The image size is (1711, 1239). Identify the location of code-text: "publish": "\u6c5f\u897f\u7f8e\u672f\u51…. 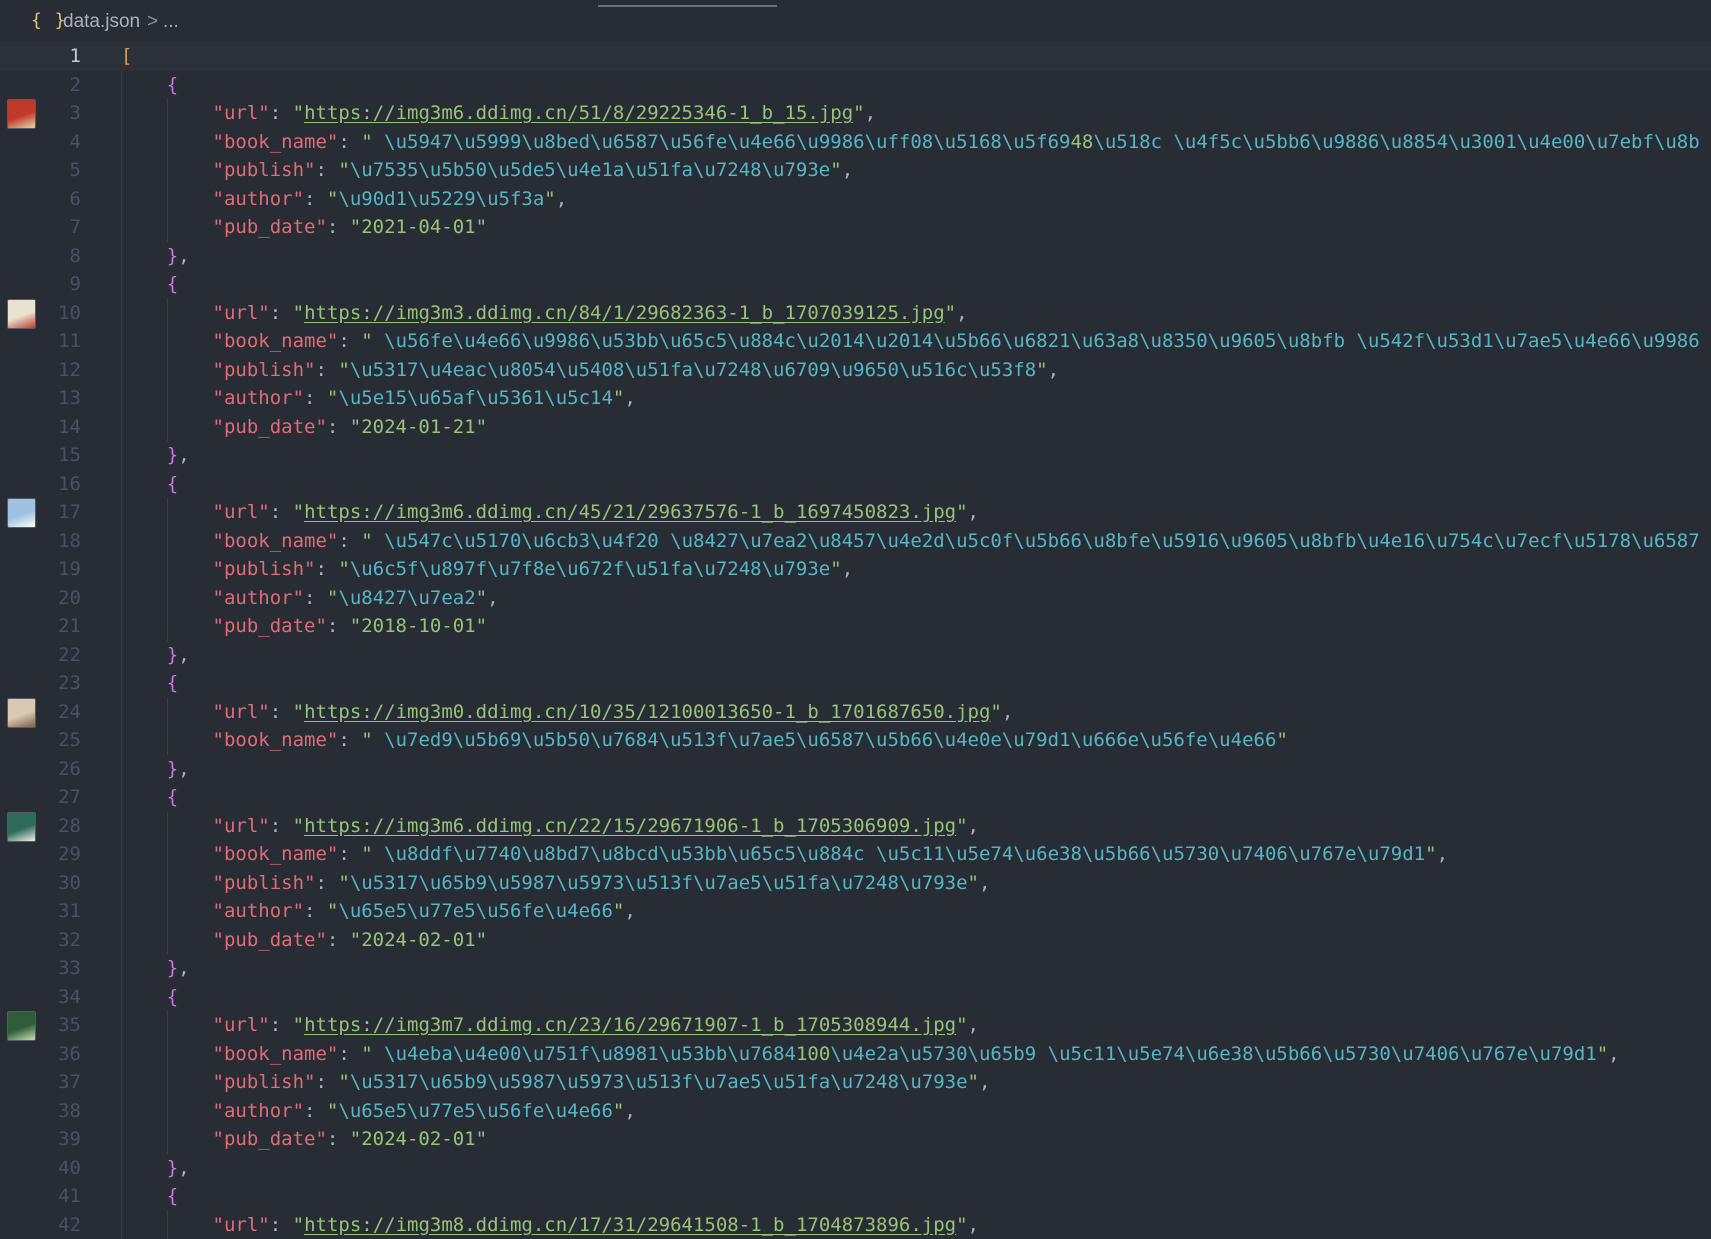
(916, 569).